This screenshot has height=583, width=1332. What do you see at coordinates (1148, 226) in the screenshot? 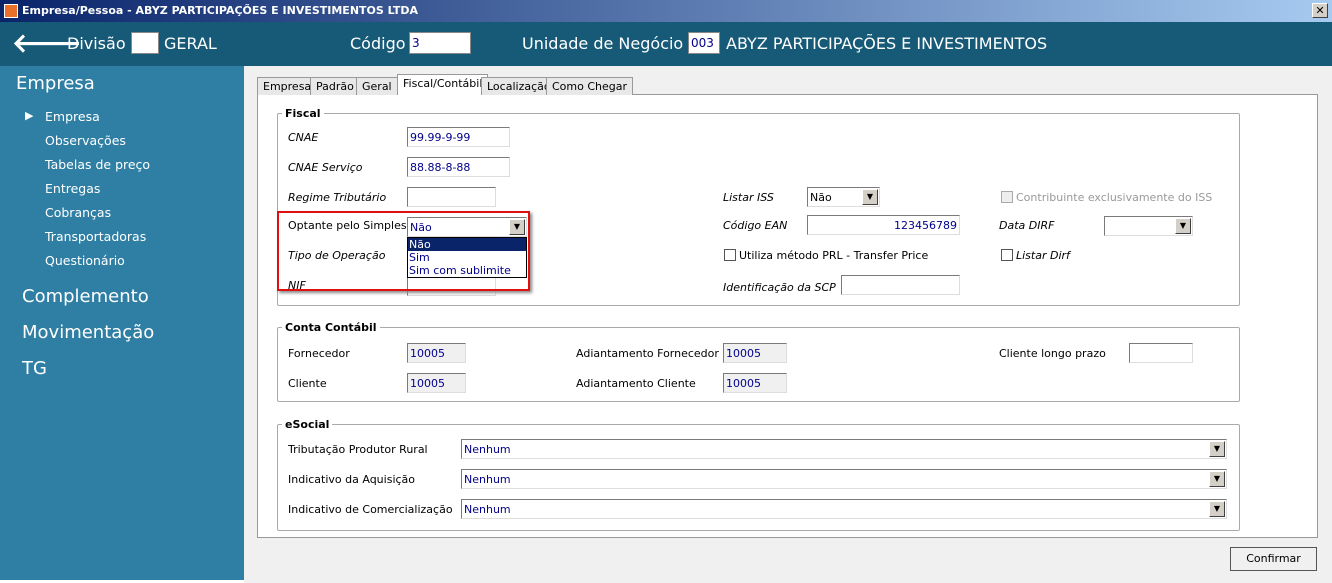
I see `dirf-select: ▼` at bounding box center [1148, 226].